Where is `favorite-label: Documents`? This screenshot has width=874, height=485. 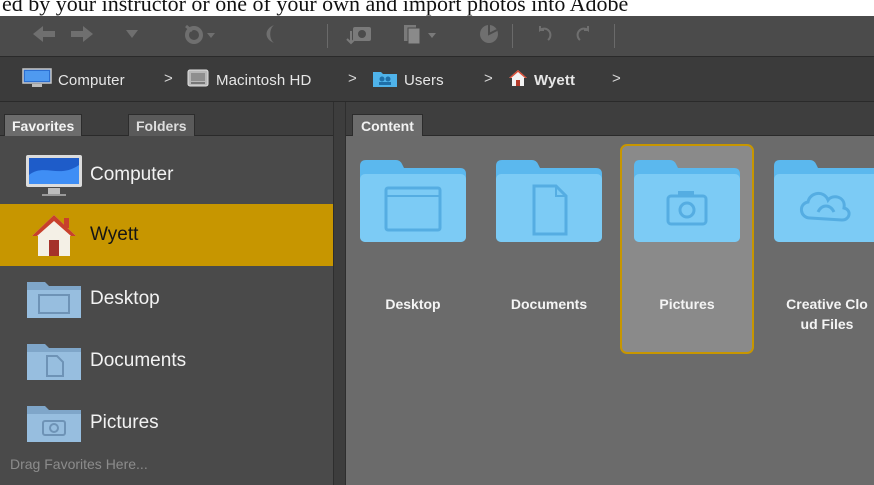
favorite-label: Documents is located at coordinates (138, 360).